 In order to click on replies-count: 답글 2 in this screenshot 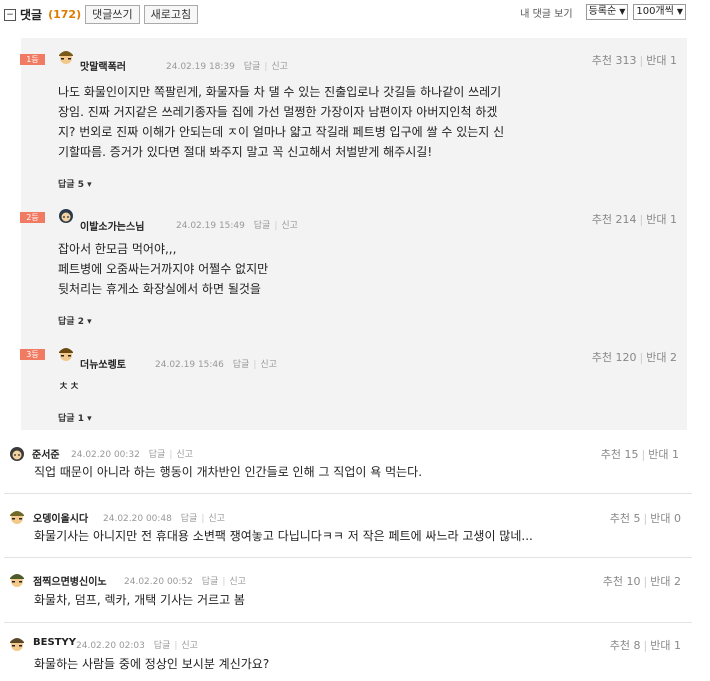, I will do `click(71, 322)`.